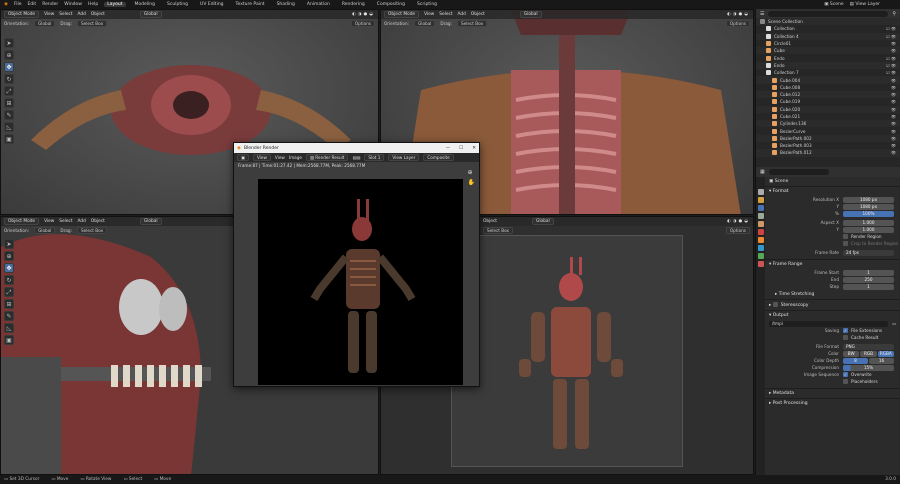  What do you see at coordinates (832, 304) in the screenshot?
I see `stereoscopy-section-header: ▸ Stereoscopy` at bounding box center [832, 304].